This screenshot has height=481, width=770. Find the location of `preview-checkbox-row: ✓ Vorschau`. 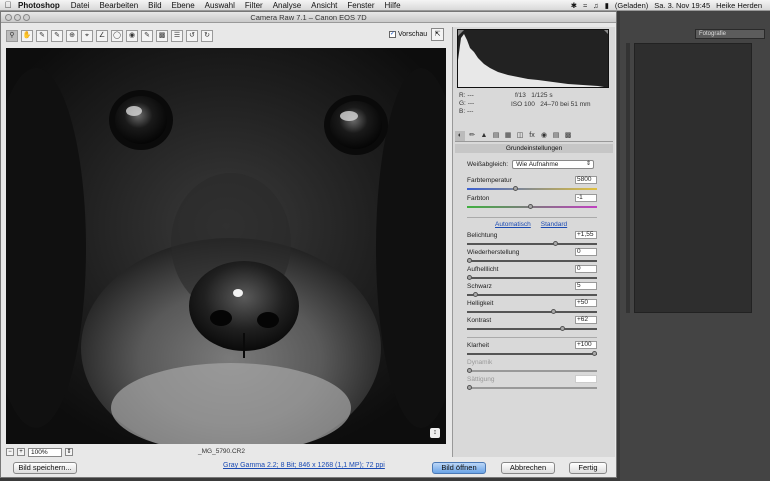

preview-checkbox-row: ✓ Vorschau is located at coordinates (408, 34).